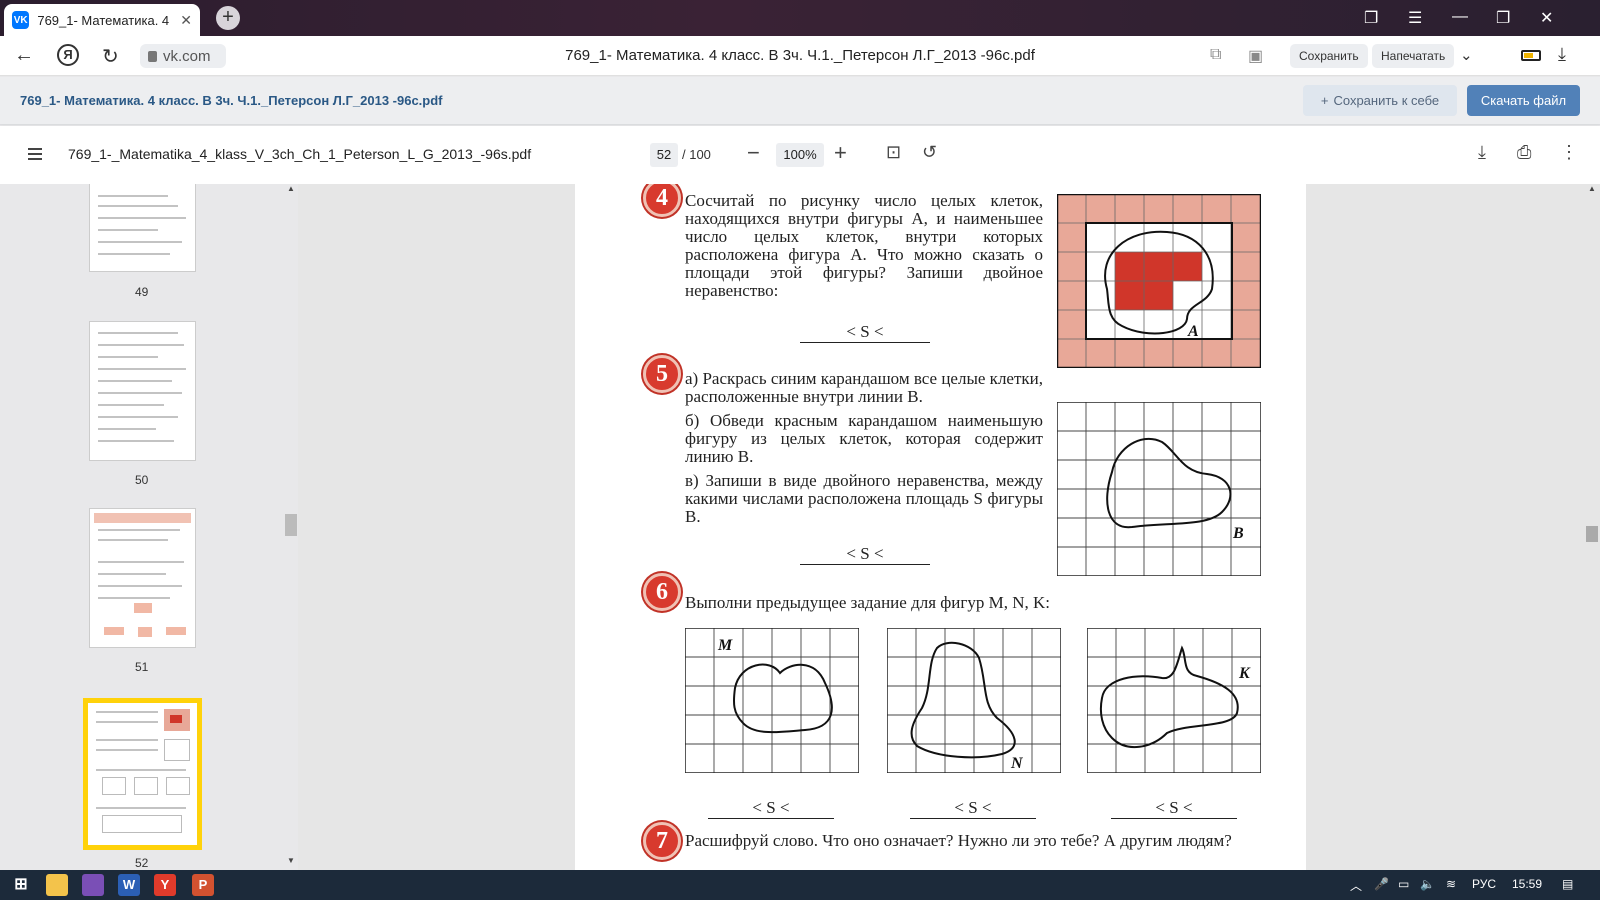  Describe the element at coordinates (186, 20) in the screenshot. I see `tab-close-icon: ✕` at that location.